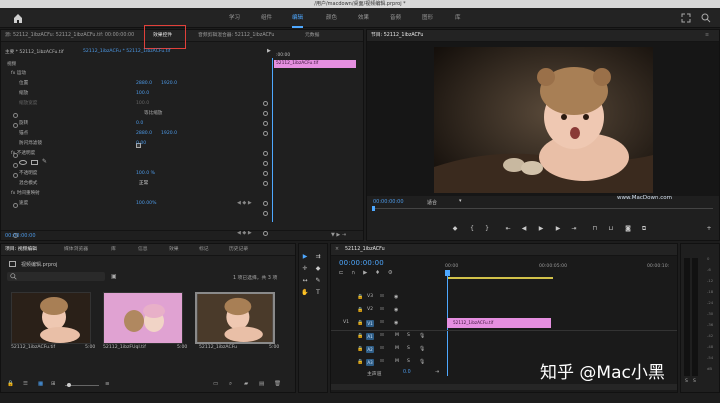 The height and width of the screenshot is (403, 720). I want to click on tab-audio-clip-mixer: 音频剪辑混合器: 52112_1ibzACFu, so click(236, 36).